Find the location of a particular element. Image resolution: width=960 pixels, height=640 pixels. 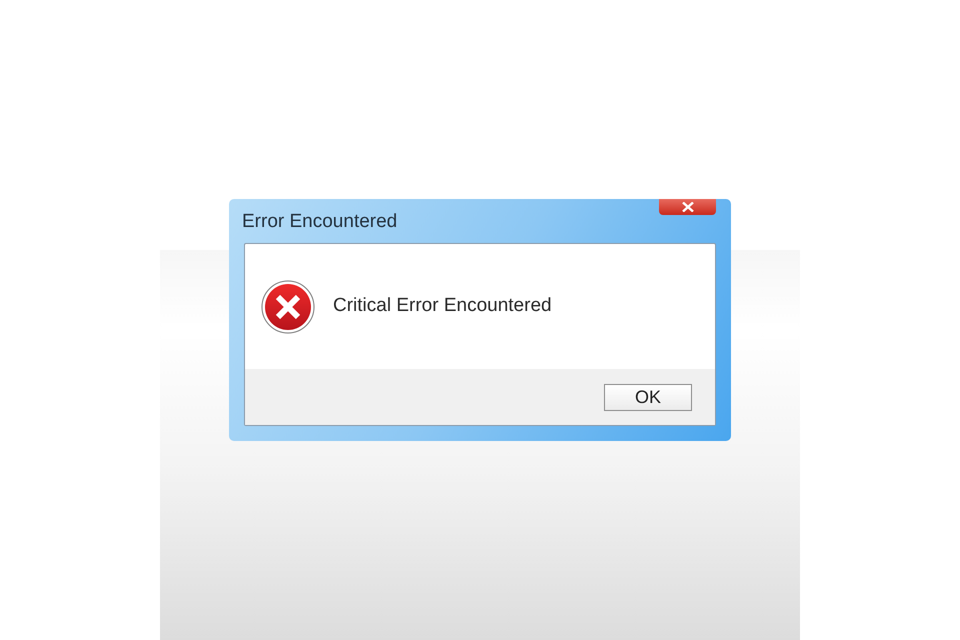

window-title: Error Encountered is located at coordinates (320, 222).